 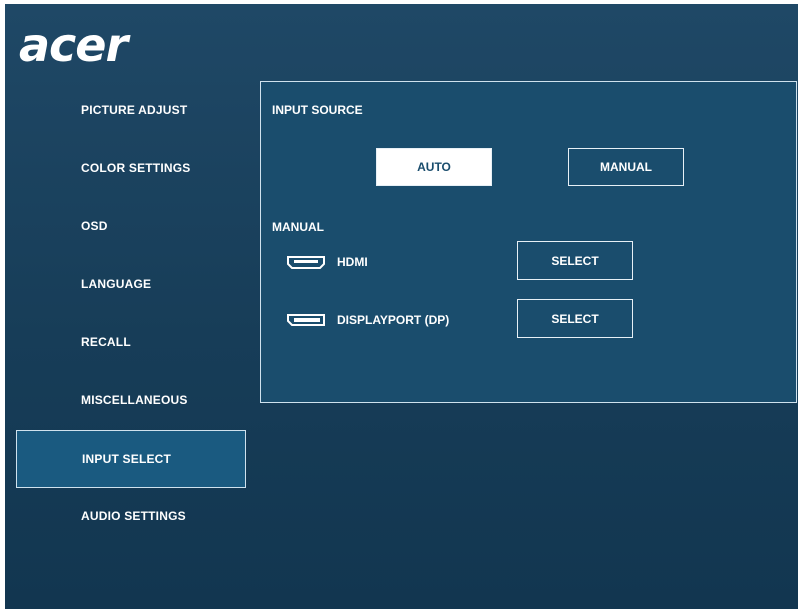 What do you see at coordinates (73, 45) in the screenshot?
I see `acer-logo: acer` at bounding box center [73, 45].